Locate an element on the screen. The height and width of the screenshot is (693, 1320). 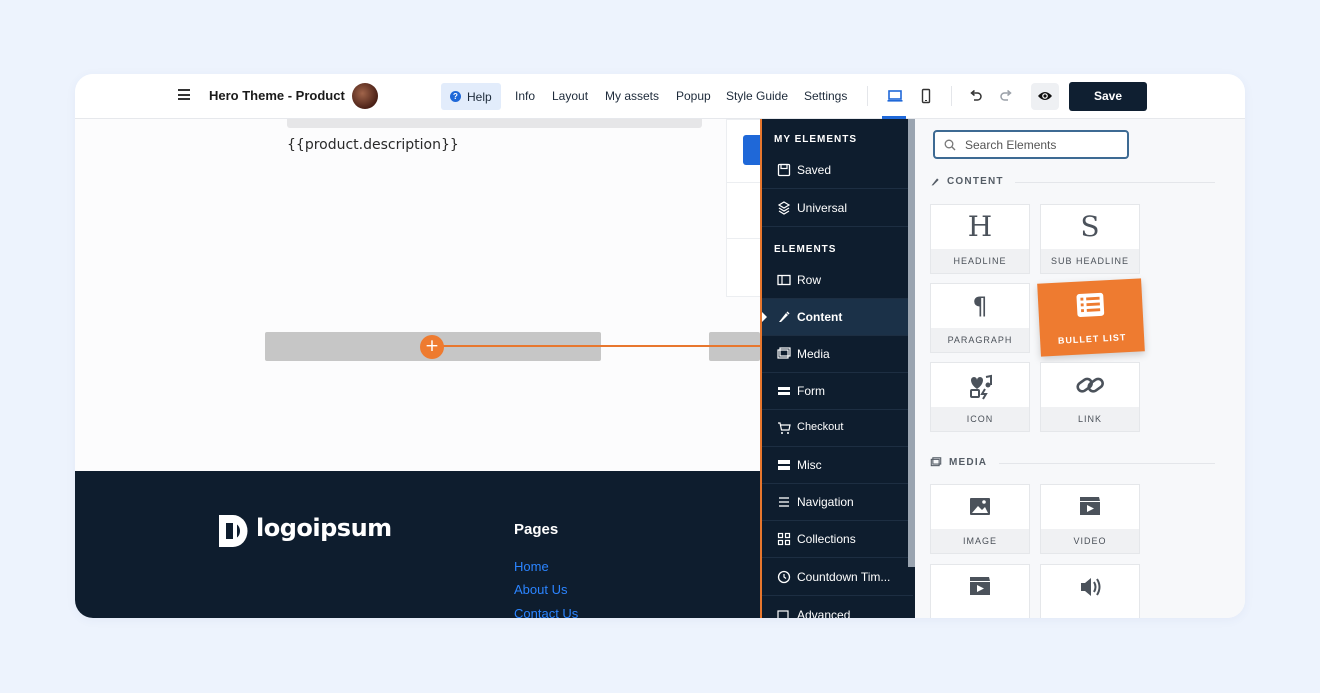
advanced-icon is located at coordinates (783, 614).